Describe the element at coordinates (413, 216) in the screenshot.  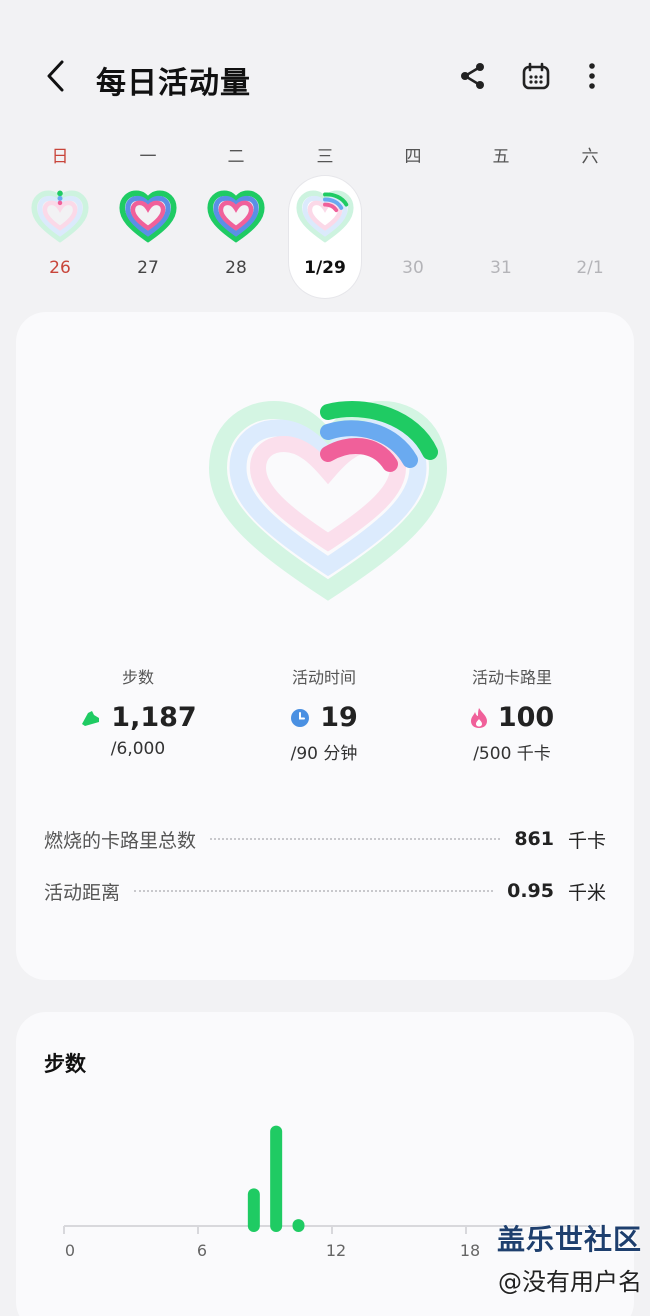
I see `day-item: 四 30` at that location.